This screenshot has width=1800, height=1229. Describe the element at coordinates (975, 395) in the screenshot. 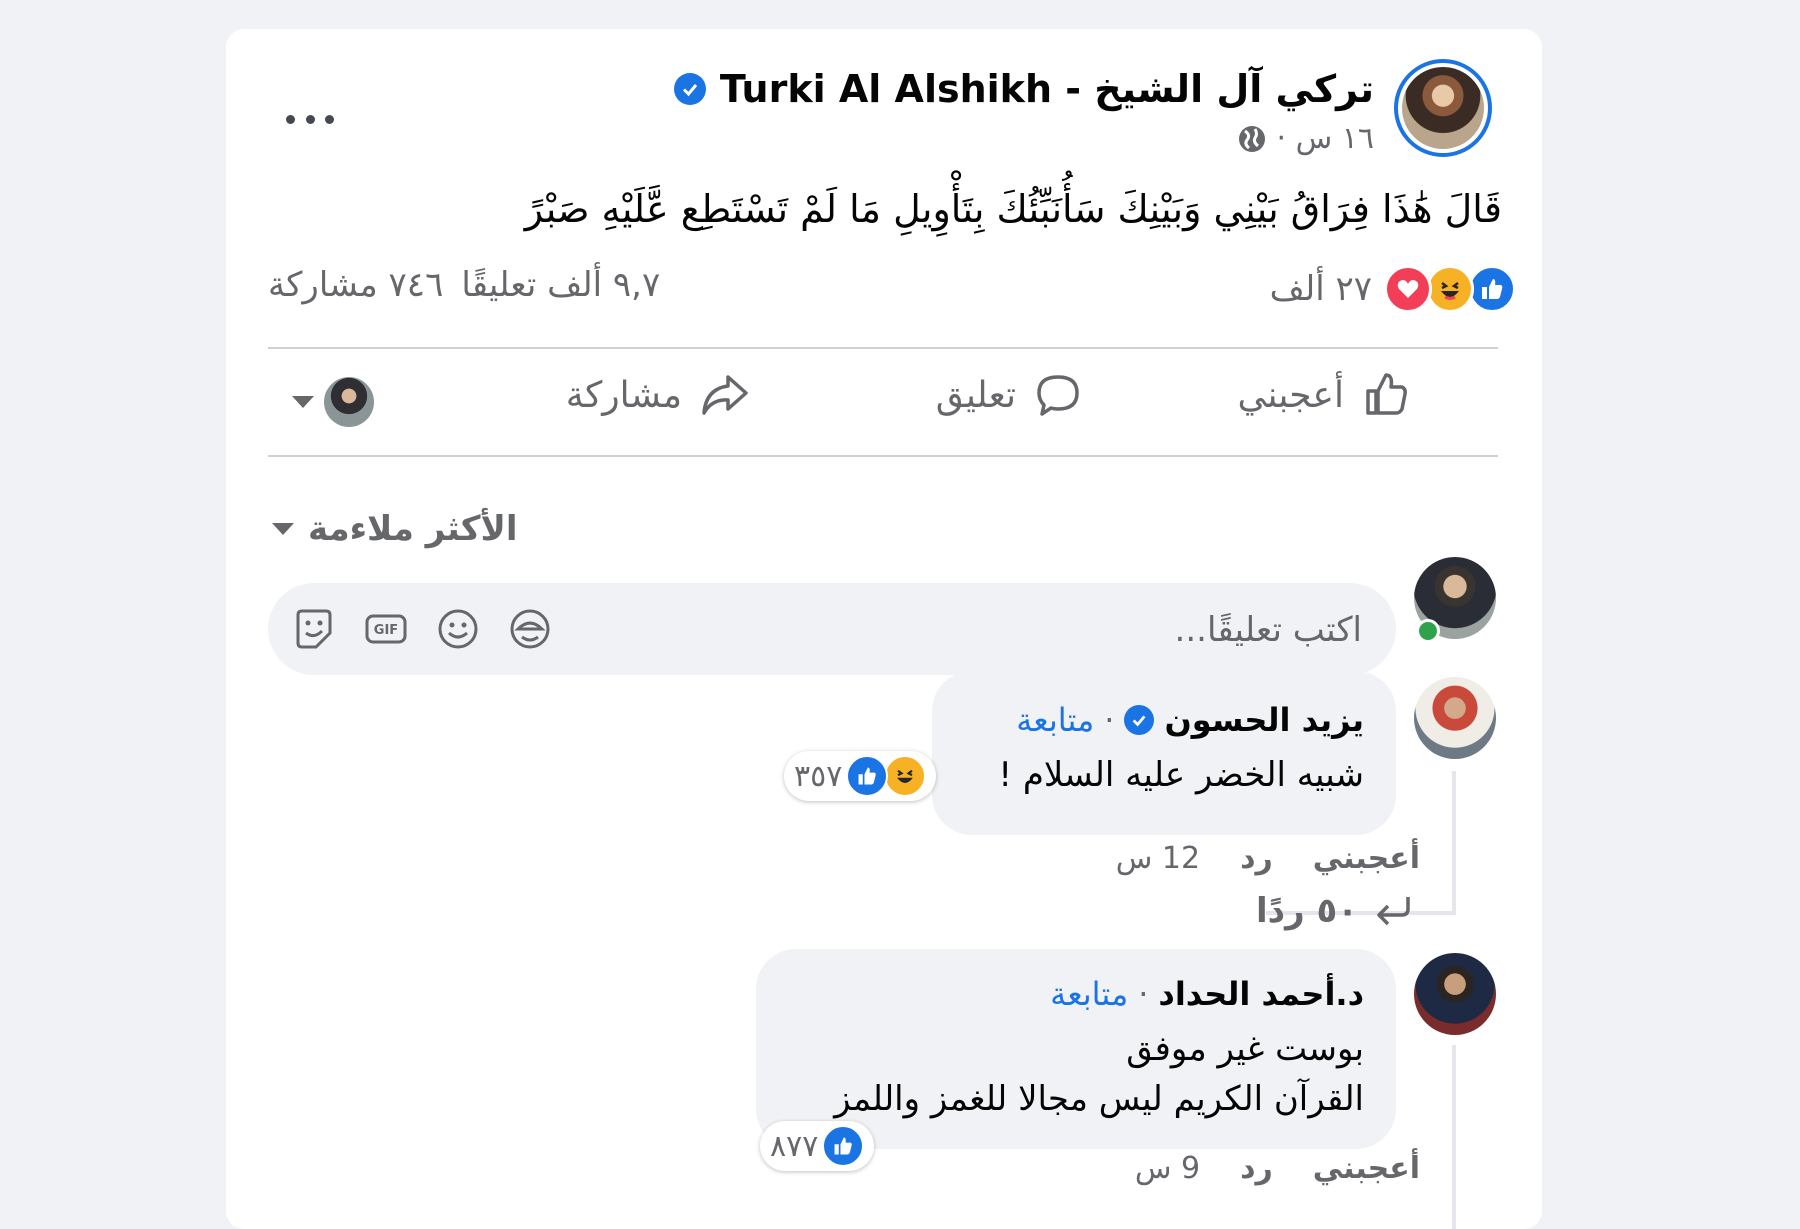

I see `comment-label: تعليق` at that location.